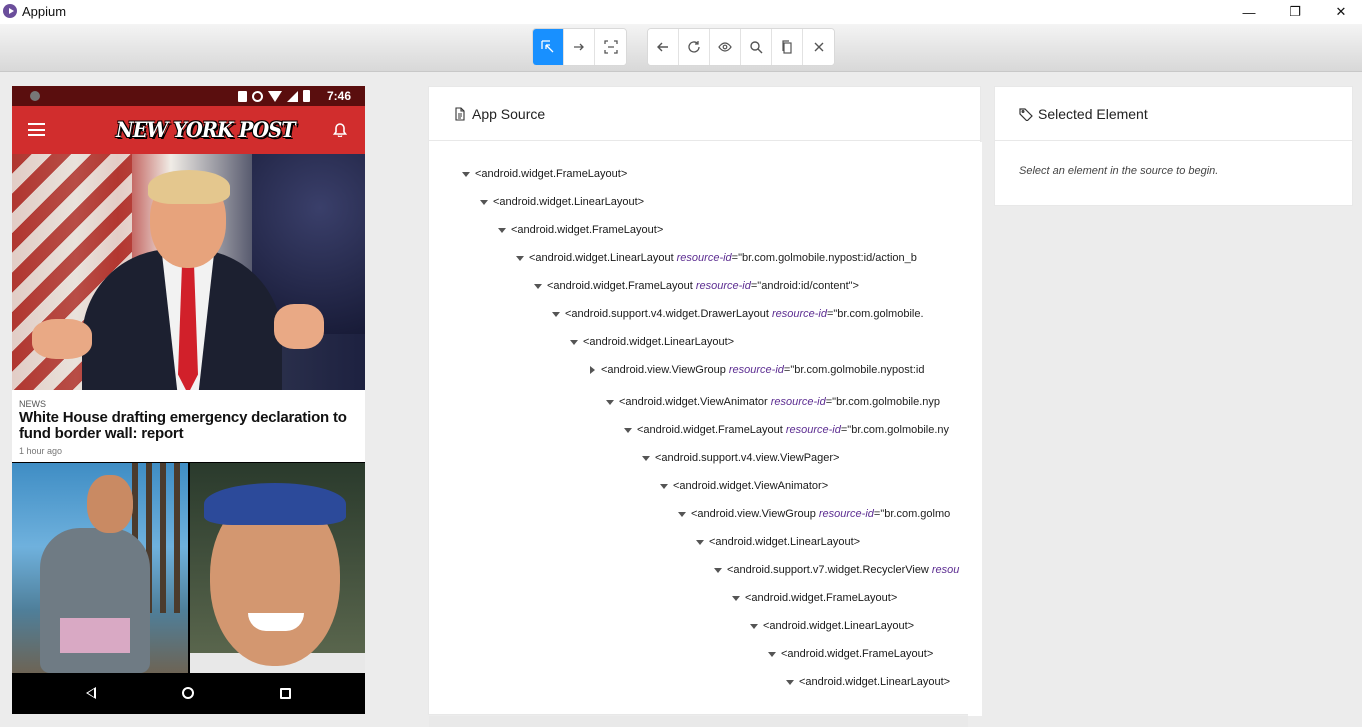  Describe the element at coordinates (681, 12) in the screenshot. I see `window-title-bar: Appium — ❐ ✕` at that location.